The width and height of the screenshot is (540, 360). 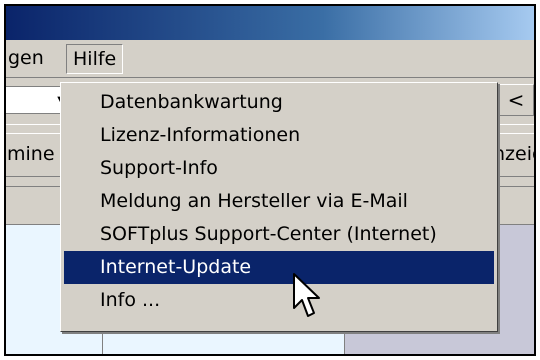 I want to click on termine-button-label: mine a, so click(x=35, y=154).